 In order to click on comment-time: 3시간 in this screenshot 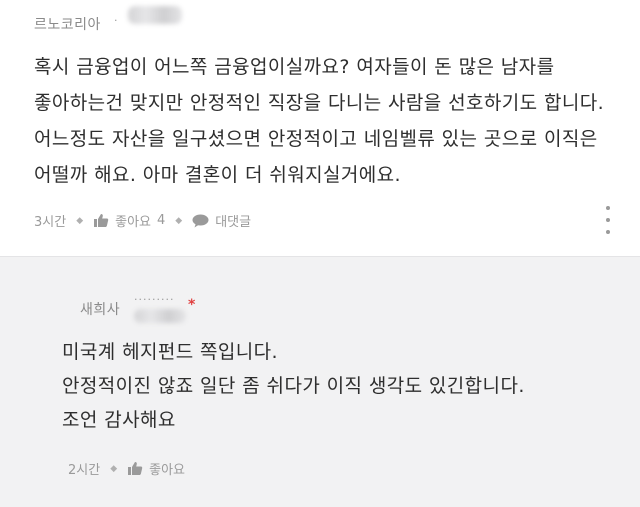, I will do `click(50, 222)`.